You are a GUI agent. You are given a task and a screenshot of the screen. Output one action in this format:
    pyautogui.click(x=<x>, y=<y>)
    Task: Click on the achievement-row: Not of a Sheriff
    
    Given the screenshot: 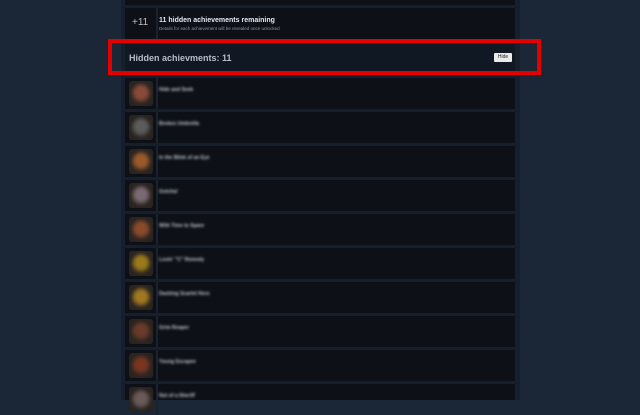 What is the action you would take?
    pyautogui.click(x=320, y=399)
    